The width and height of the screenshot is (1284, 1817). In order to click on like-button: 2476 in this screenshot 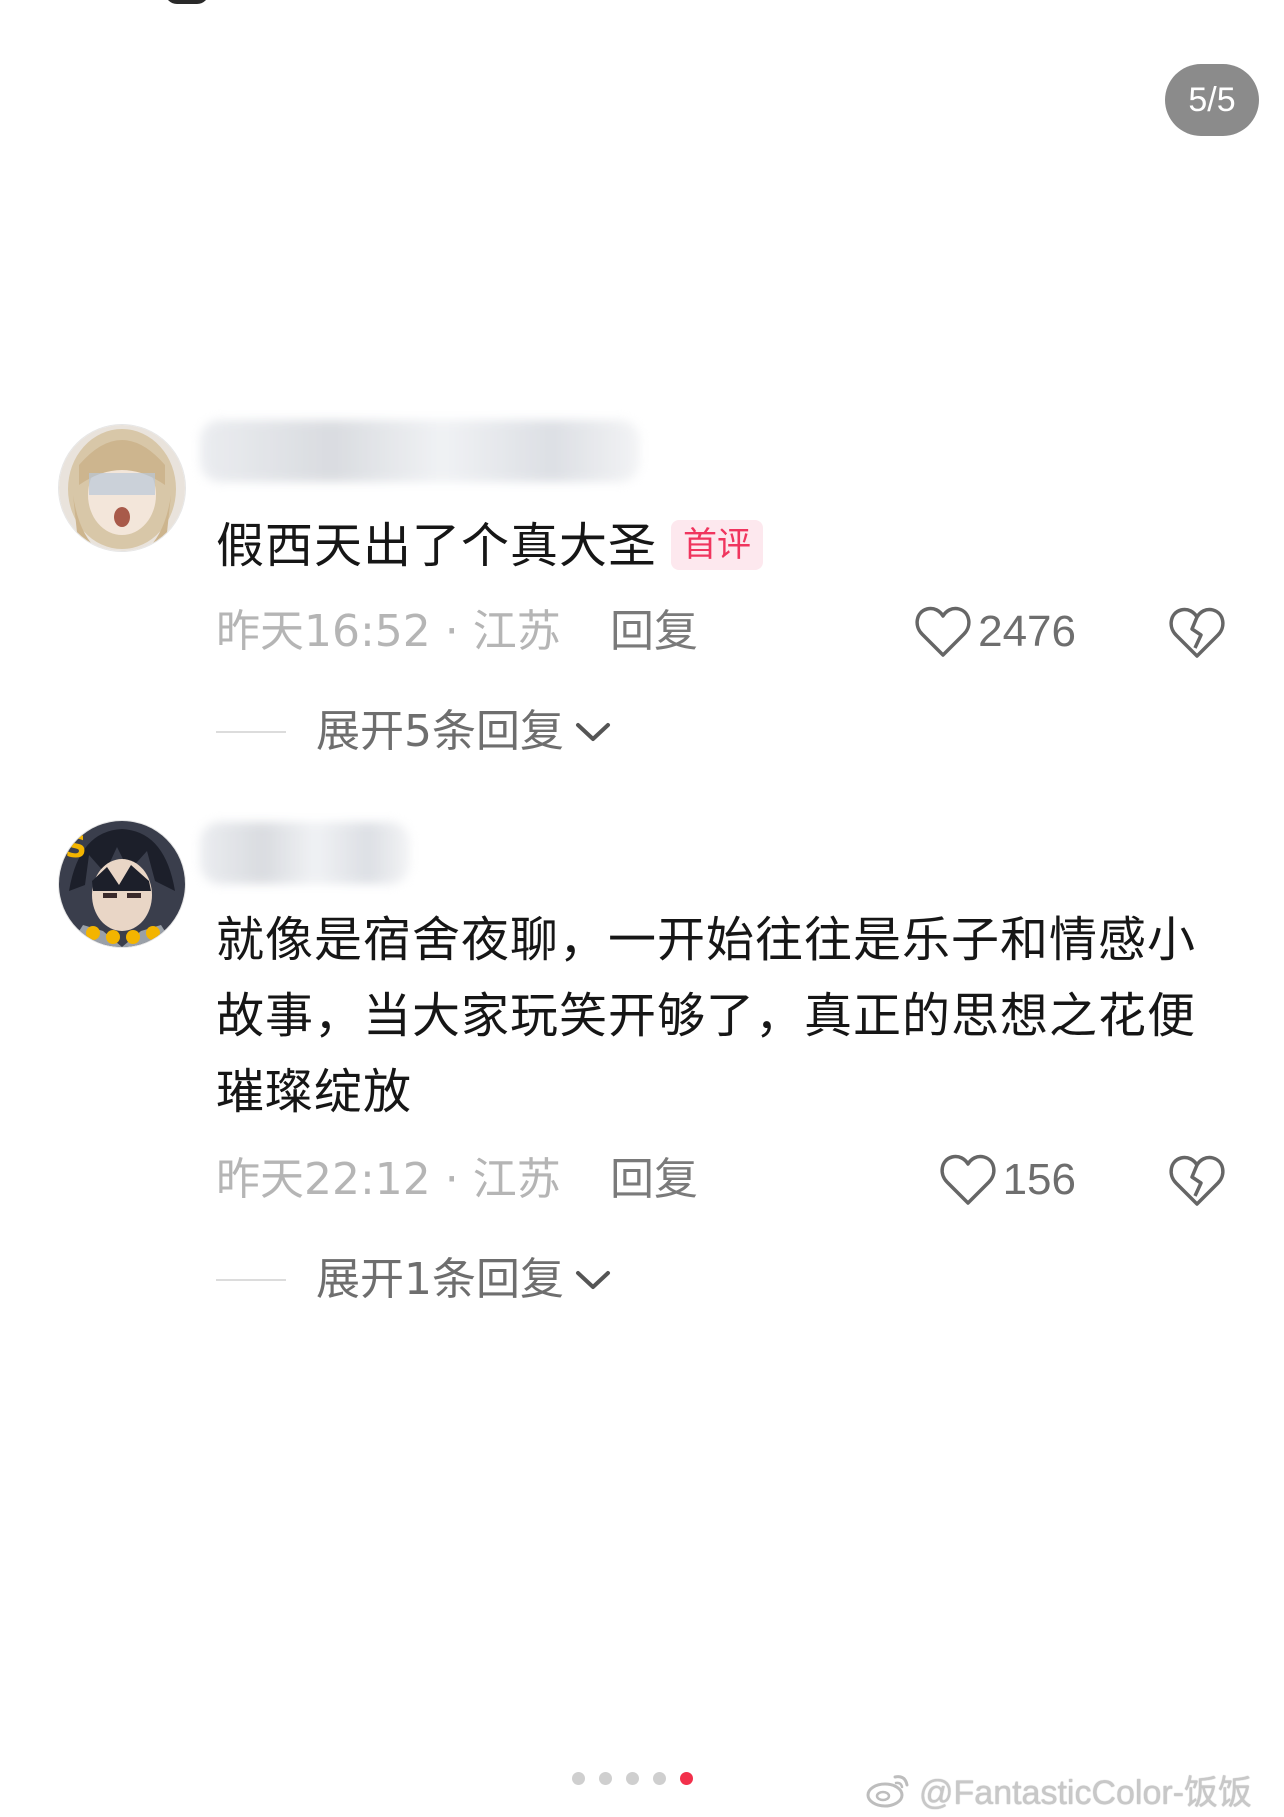, I will do `click(995, 632)`.